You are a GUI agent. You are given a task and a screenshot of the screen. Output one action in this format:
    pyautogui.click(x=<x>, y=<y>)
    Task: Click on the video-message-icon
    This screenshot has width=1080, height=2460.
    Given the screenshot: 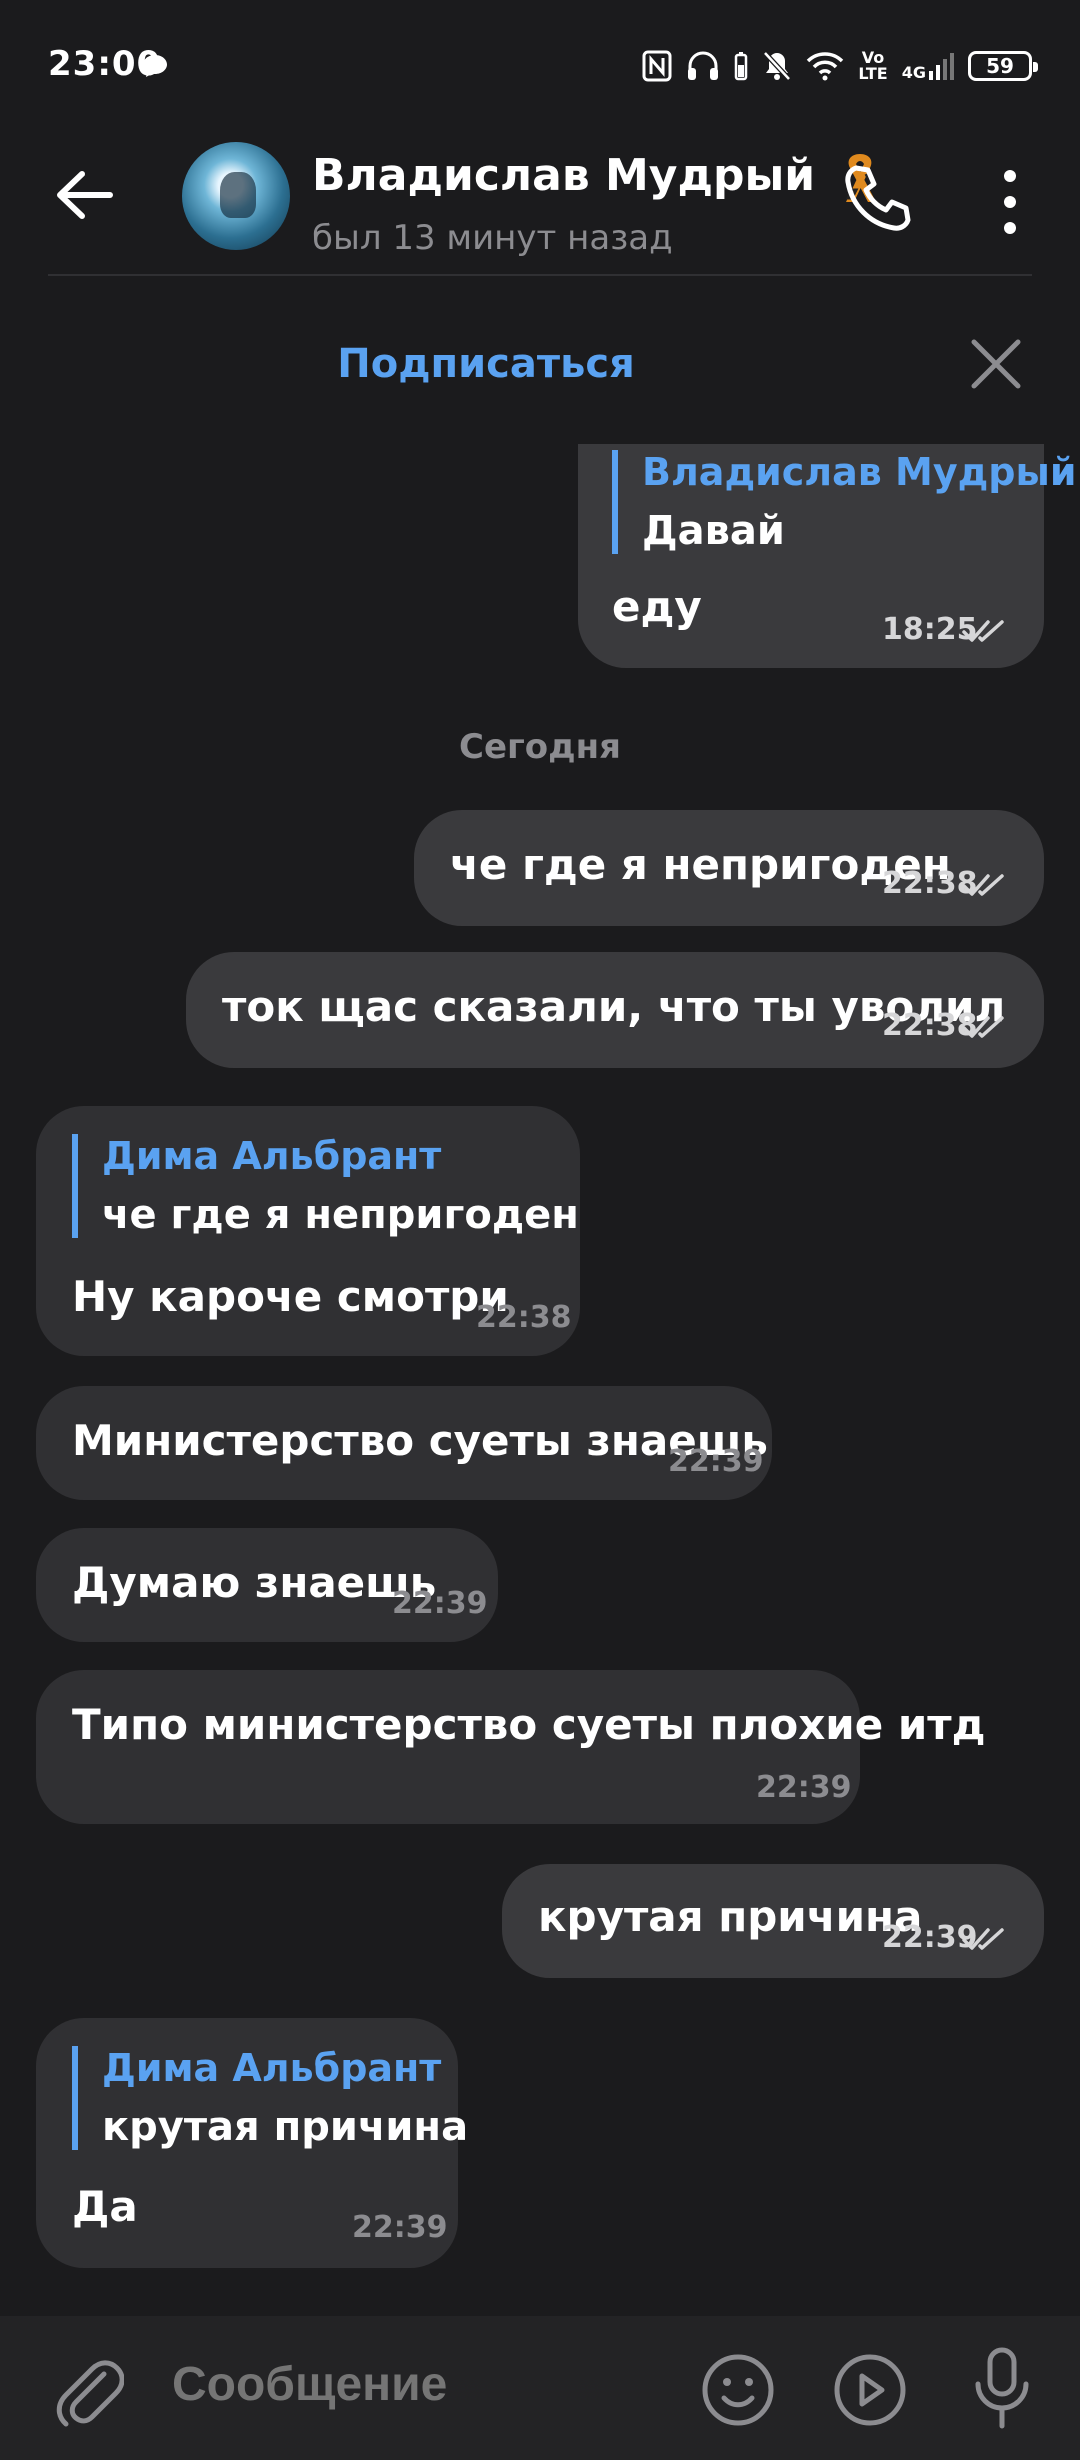 What is the action you would take?
    pyautogui.click(x=870, y=2390)
    